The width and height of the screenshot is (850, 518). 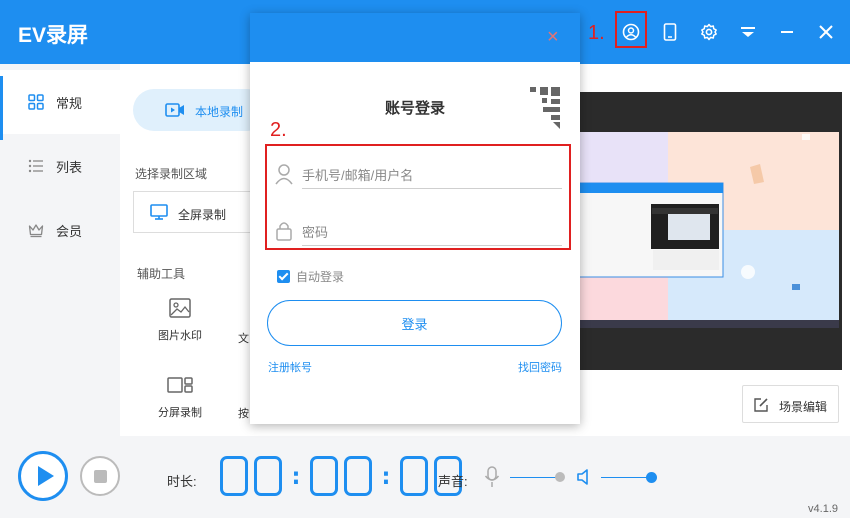 I want to click on fullscreen-record-button: 全屏录制, so click(x=193, y=212).